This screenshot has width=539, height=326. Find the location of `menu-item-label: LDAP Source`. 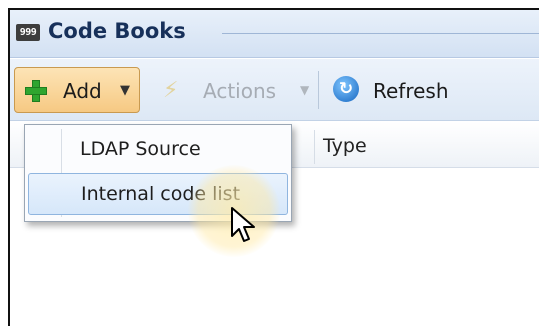

menu-item-label: LDAP Source is located at coordinates (140, 149).